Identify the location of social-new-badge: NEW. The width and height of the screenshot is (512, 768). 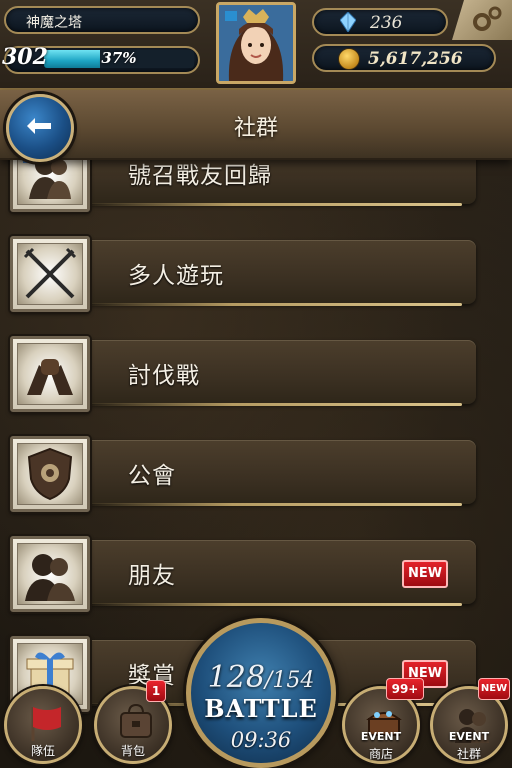
(494, 689).